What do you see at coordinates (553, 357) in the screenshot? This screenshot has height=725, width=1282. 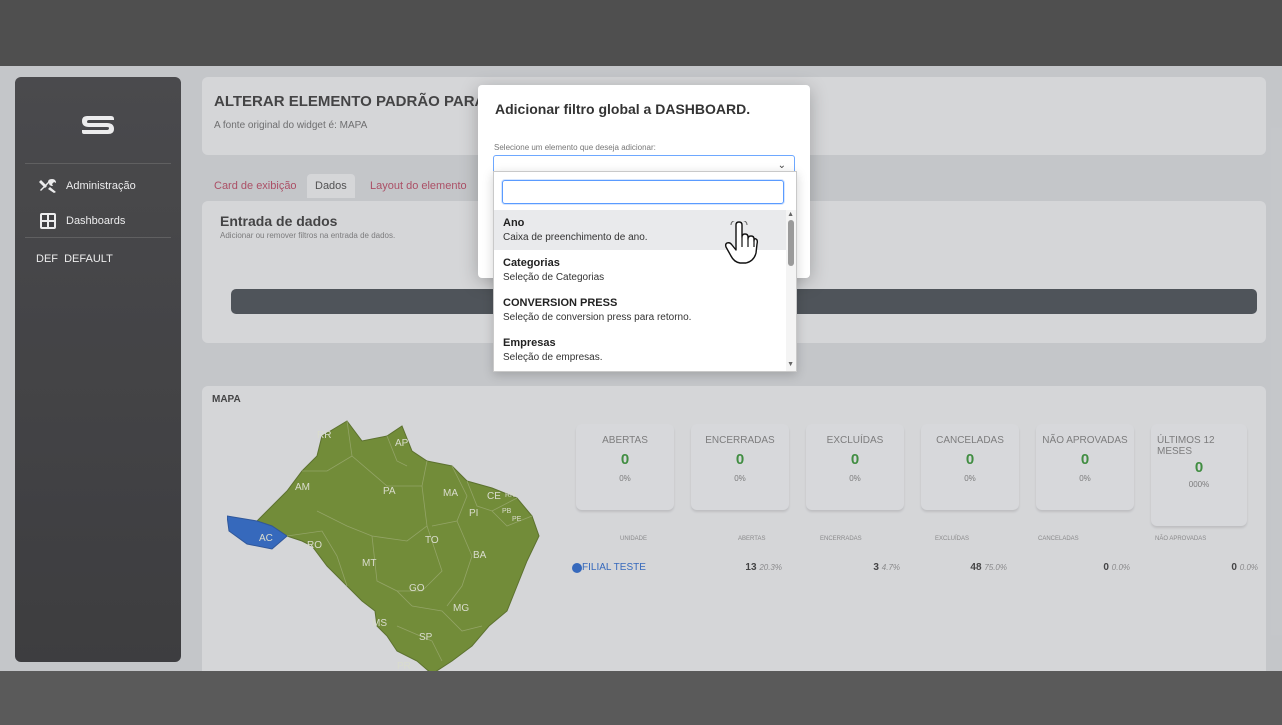 I see `option-description: Seleção de empresas.` at bounding box center [553, 357].